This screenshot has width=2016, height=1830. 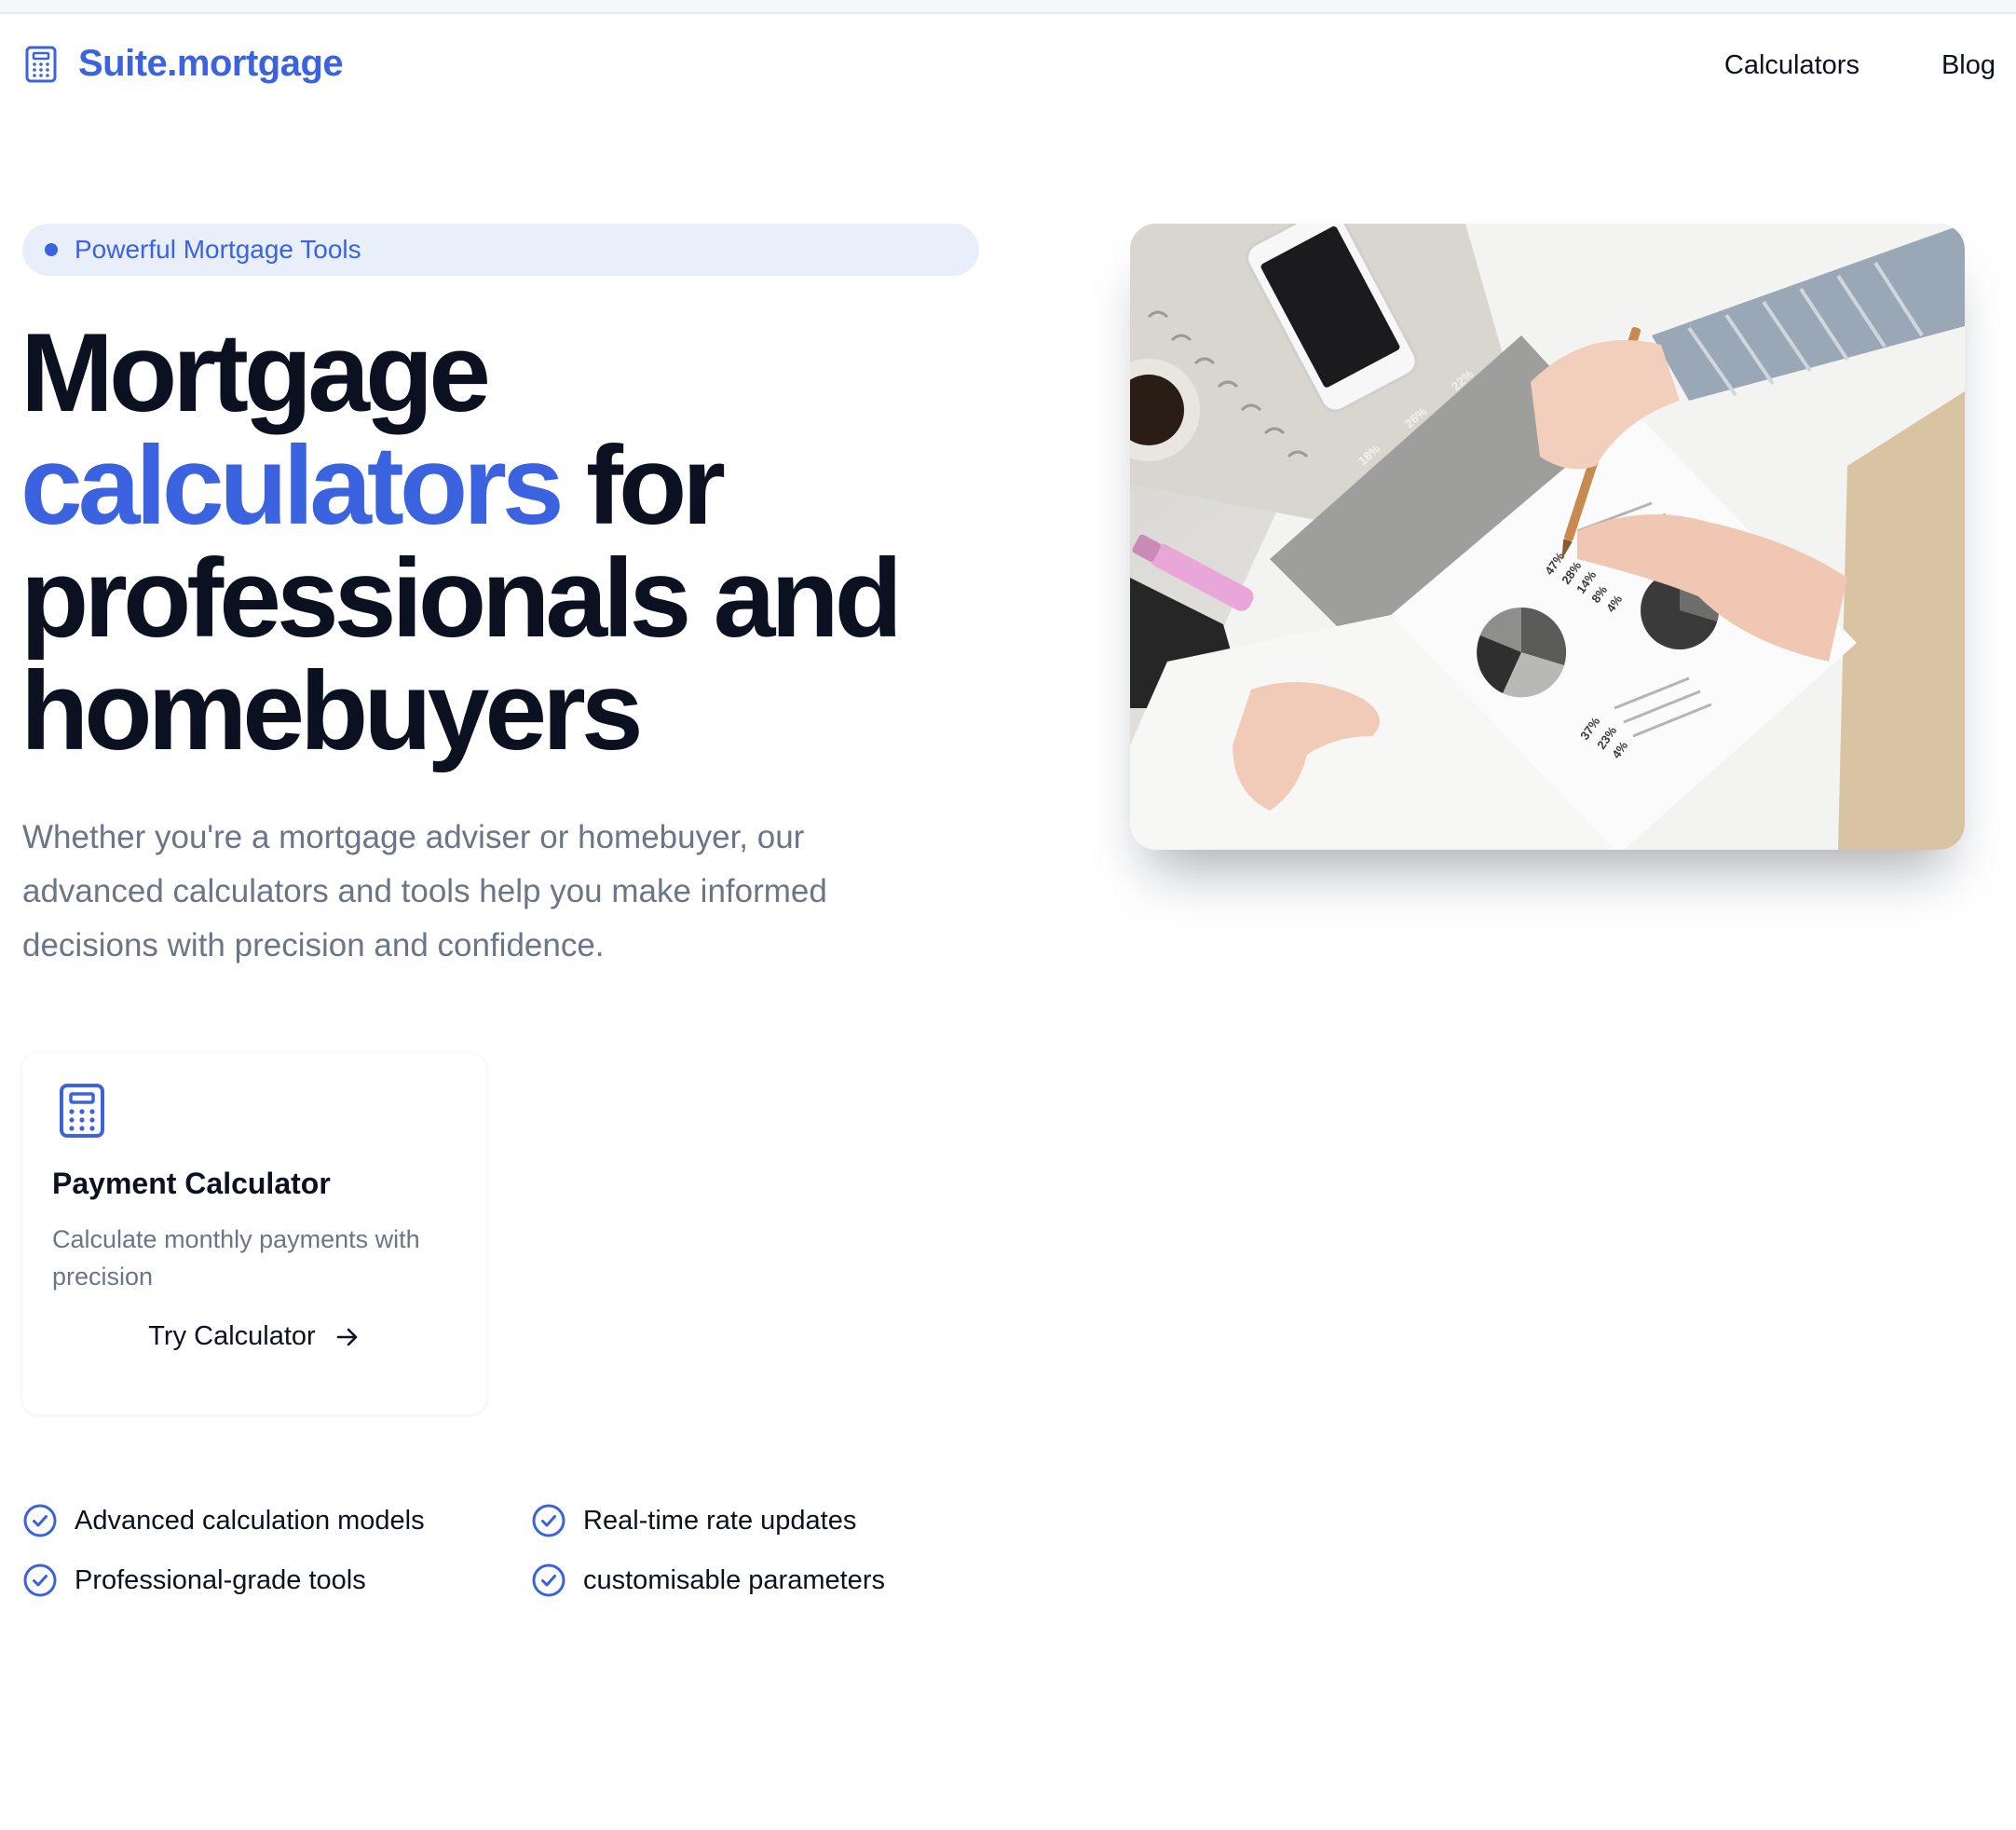 I want to click on feature-item: Real-time rate updates, so click(x=717, y=1520).